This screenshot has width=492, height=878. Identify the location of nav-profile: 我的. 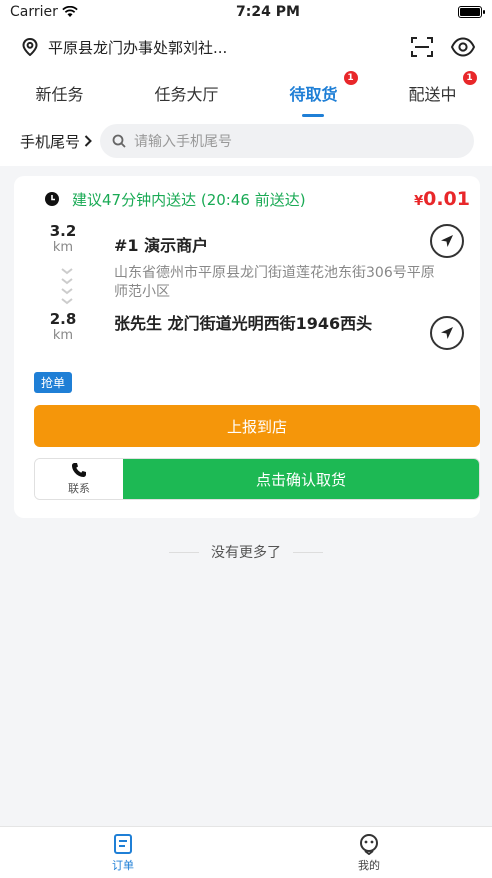
(369, 852).